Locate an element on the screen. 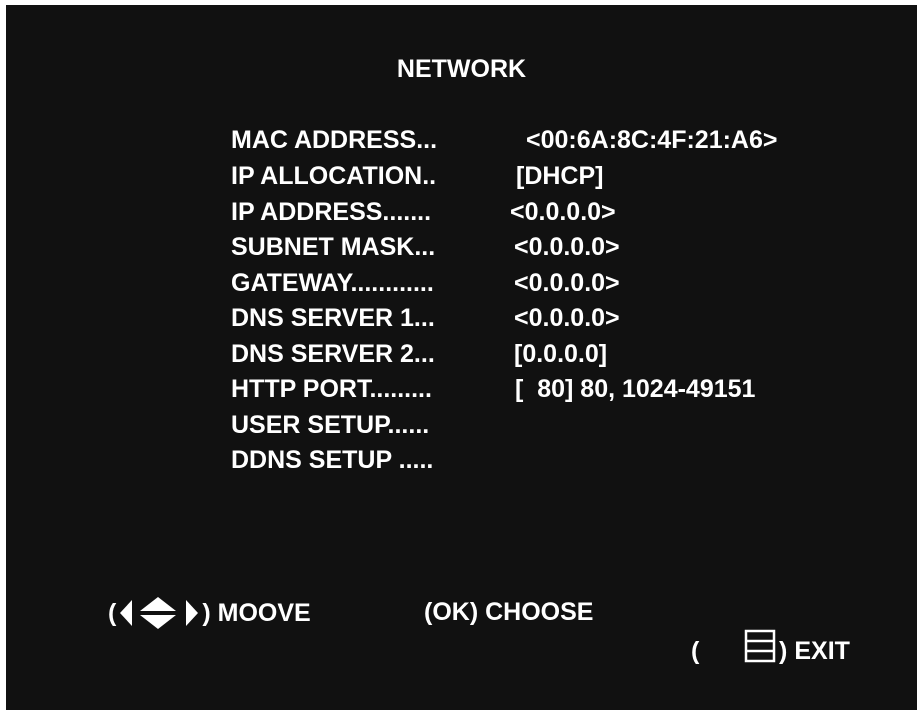  menu-row-ip-address: IP ADDRESS....... <0.0.0.0> is located at coordinates (423, 212).